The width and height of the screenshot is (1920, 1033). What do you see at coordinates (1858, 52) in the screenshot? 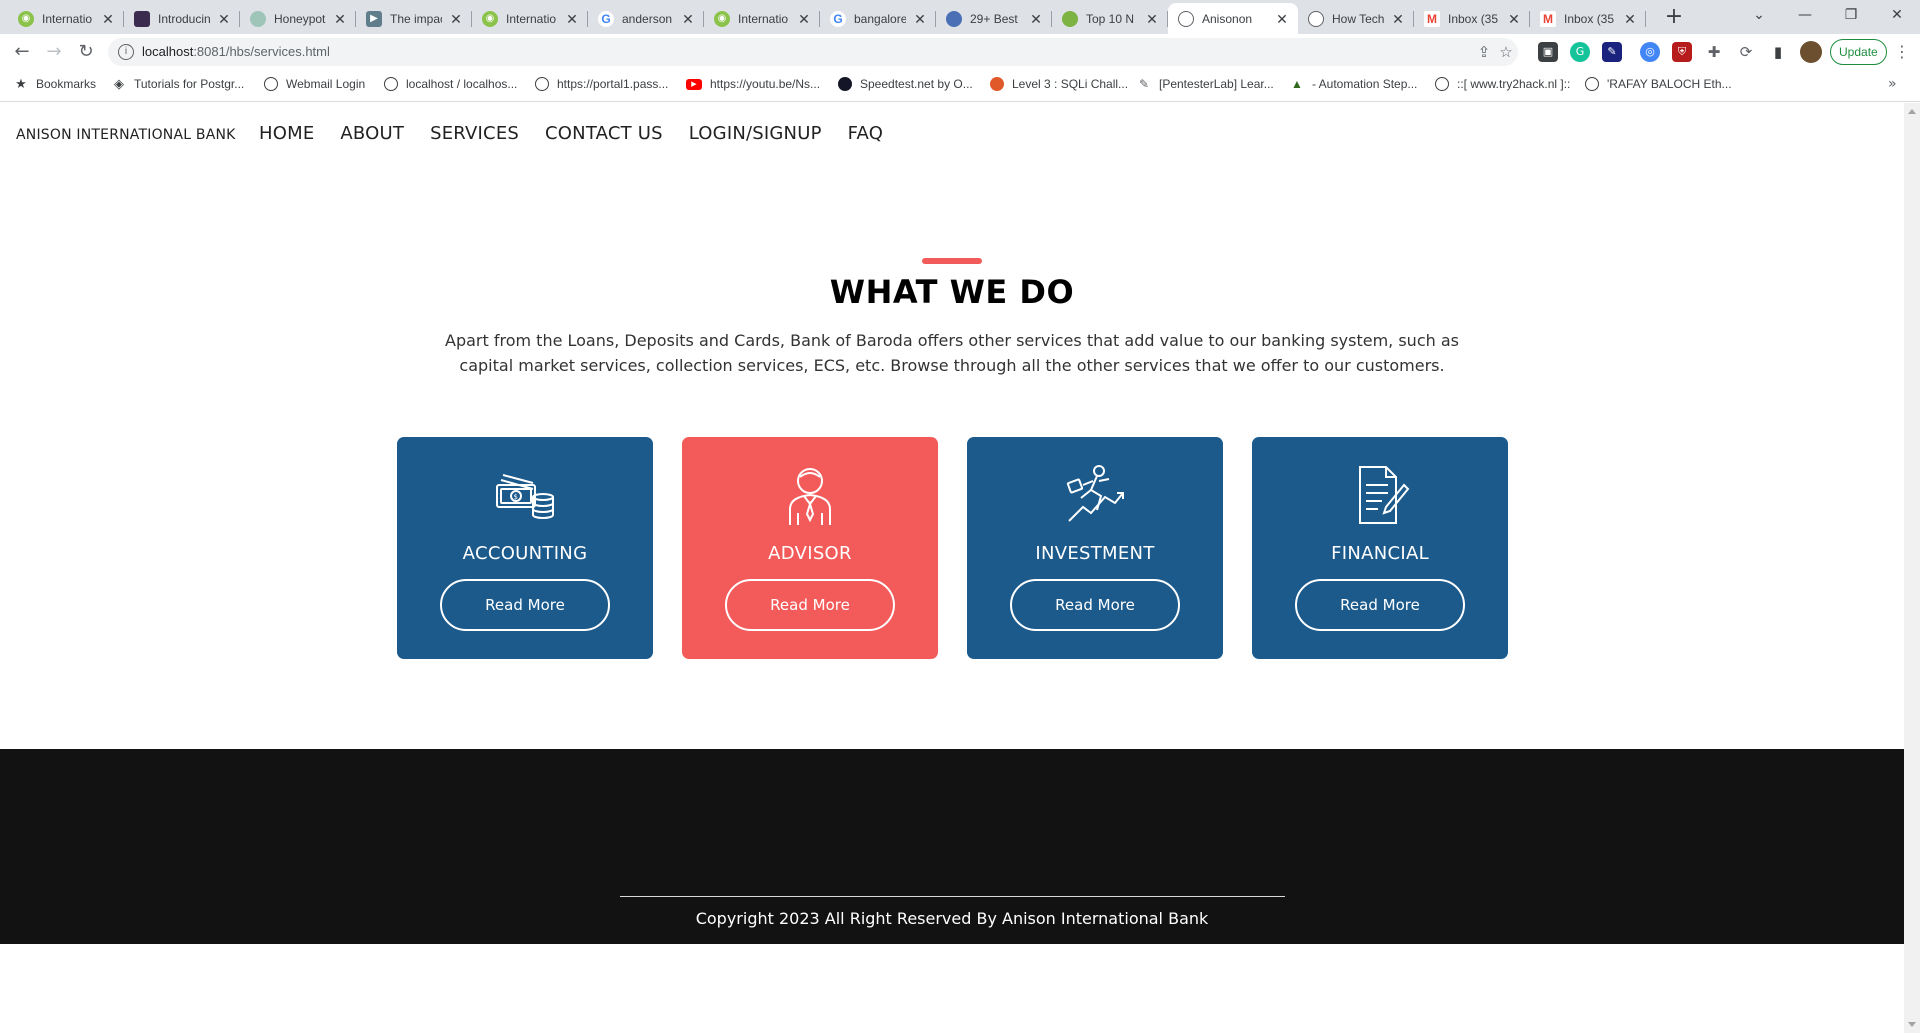
I see `update-button: Update` at bounding box center [1858, 52].